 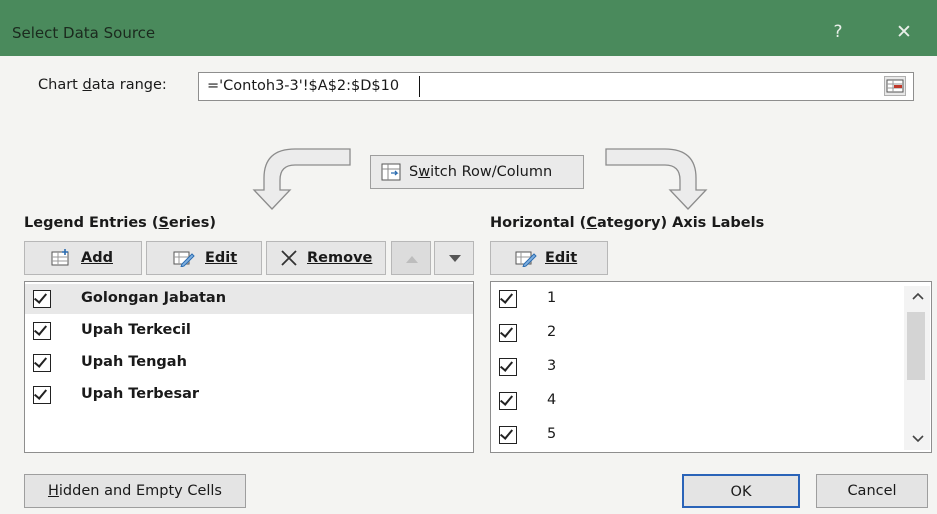 I want to click on series-item: Golongan Jabatan, so click(x=249, y=299).